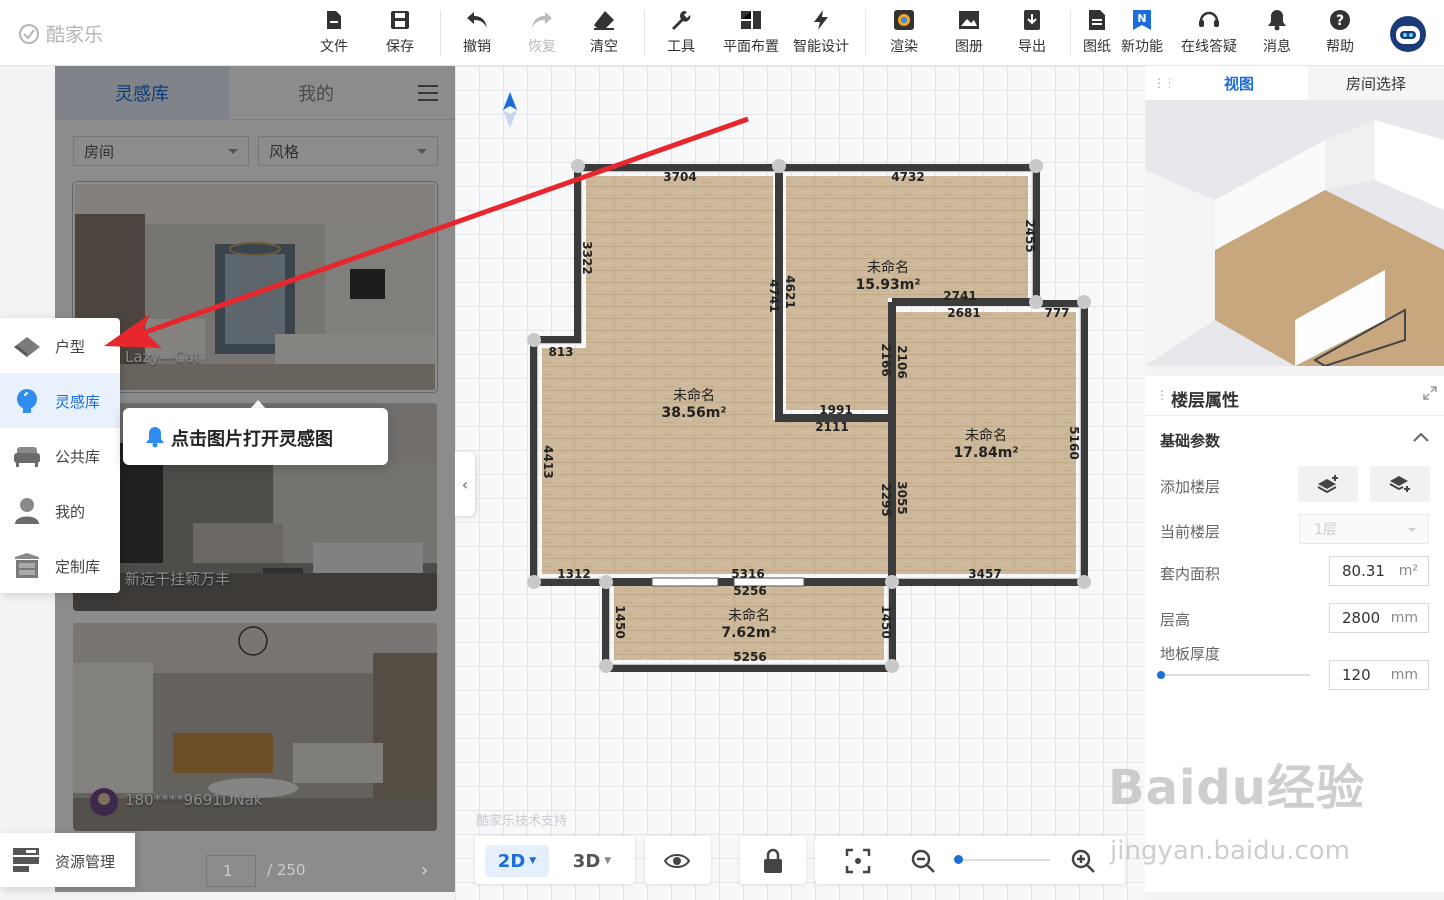 This screenshot has height=900, width=1444. Describe the element at coordinates (1364, 529) in the screenshot. I see `current-floor-select: 1层` at that location.